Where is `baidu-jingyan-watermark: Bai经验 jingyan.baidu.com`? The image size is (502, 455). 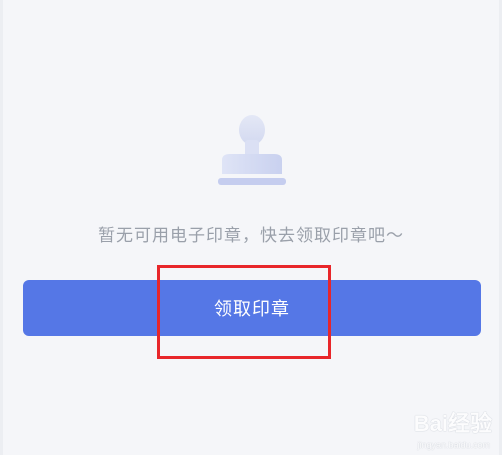 baidu-jingyan-watermark: Bai经验 jingyan.baidu.com is located at coordinates (437, 428).